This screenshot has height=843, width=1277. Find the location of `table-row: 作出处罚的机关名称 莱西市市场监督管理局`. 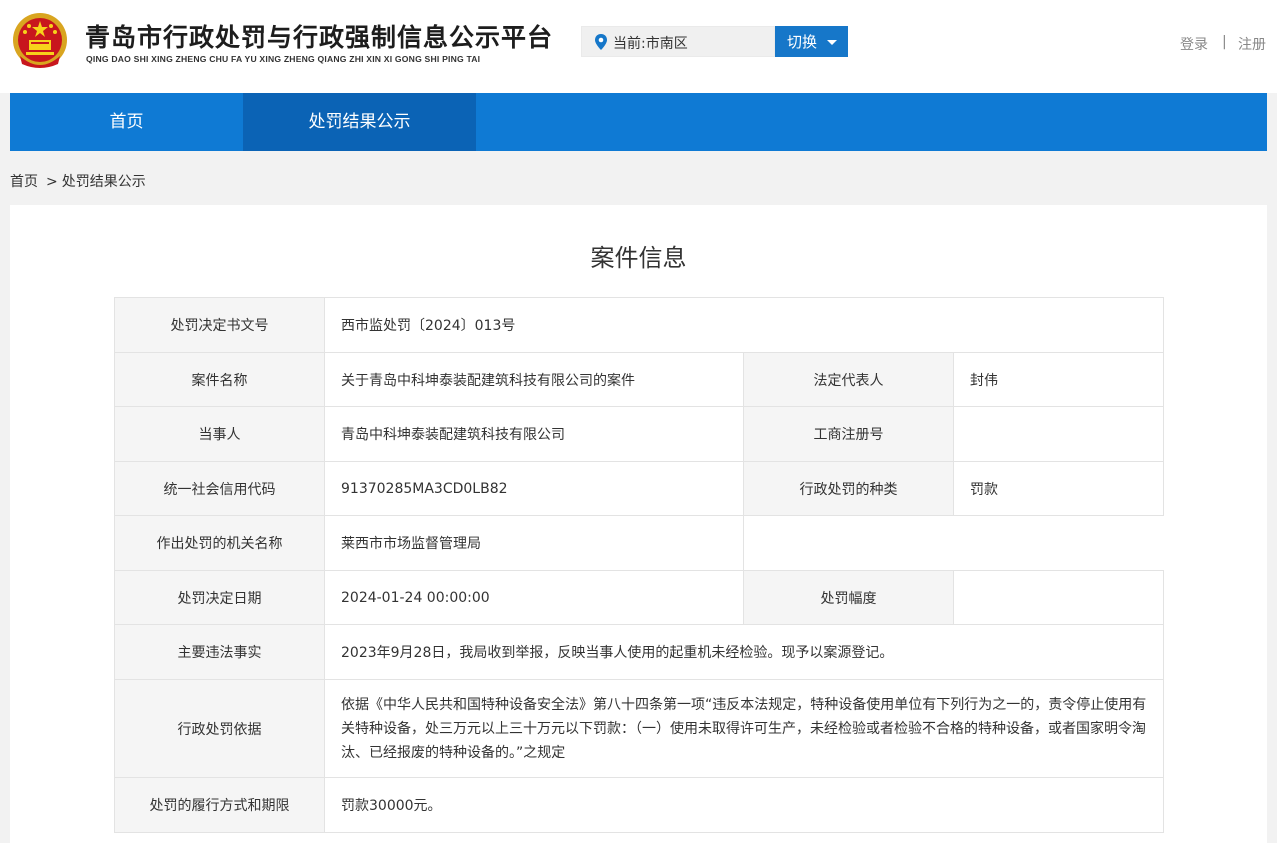

table-row: 作出处罚的机关名称 莱西市市场监督管理局 is located at coordinates (639, 543).